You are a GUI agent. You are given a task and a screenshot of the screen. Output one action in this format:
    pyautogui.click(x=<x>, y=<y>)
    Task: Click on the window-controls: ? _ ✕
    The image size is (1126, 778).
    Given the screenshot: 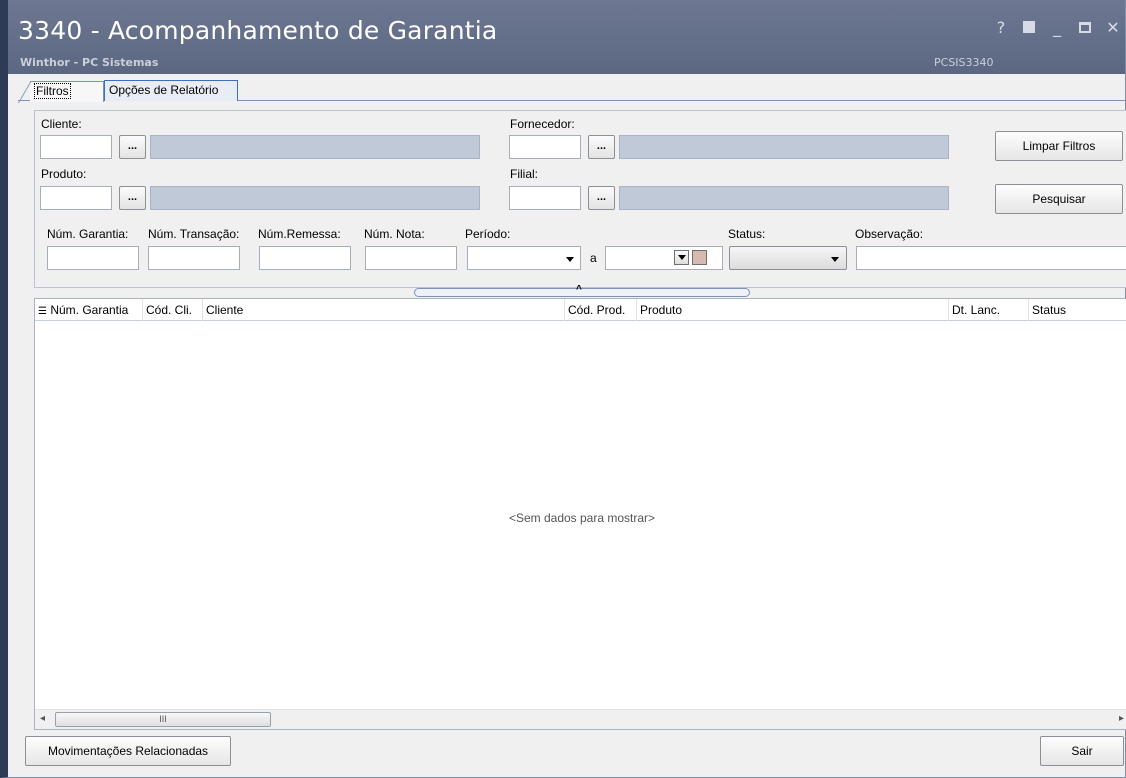 What is the action you would take?
    pyautogui.click(x=1057, y=28)
    